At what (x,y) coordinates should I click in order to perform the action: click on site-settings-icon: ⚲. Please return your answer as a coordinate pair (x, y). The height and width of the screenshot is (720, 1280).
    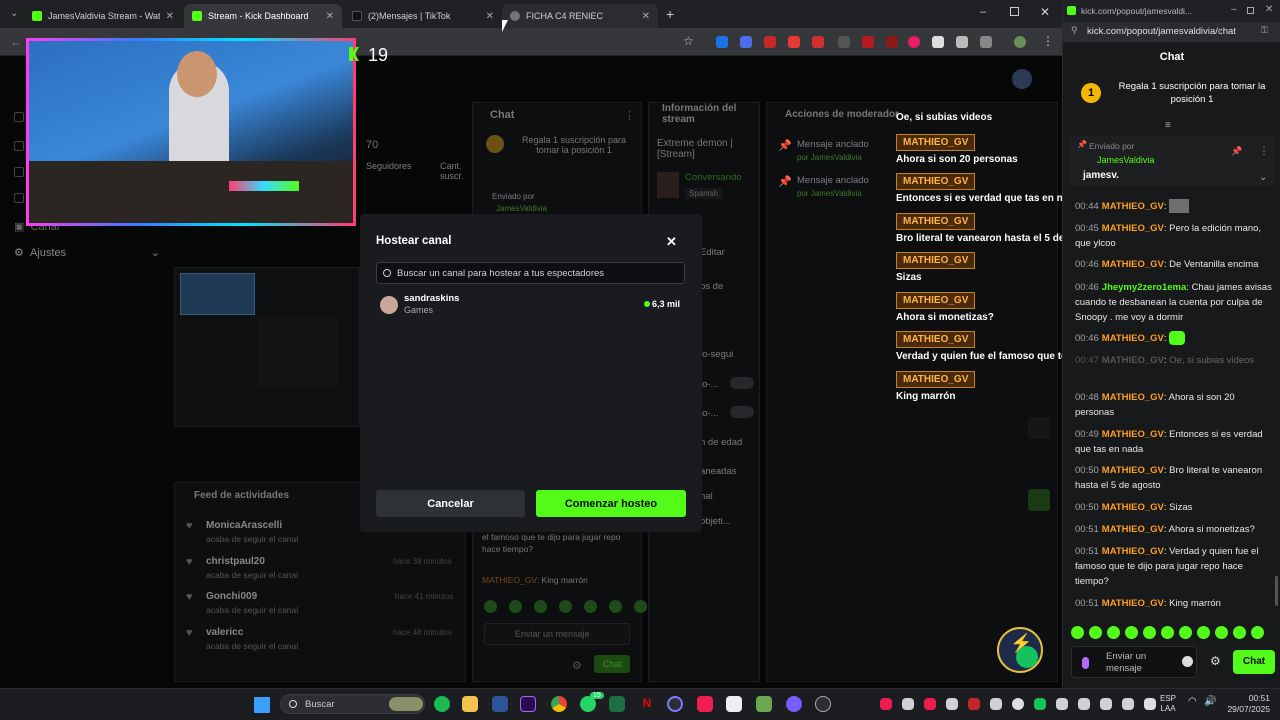
    Looking at the image, I should click on (1074, 30).